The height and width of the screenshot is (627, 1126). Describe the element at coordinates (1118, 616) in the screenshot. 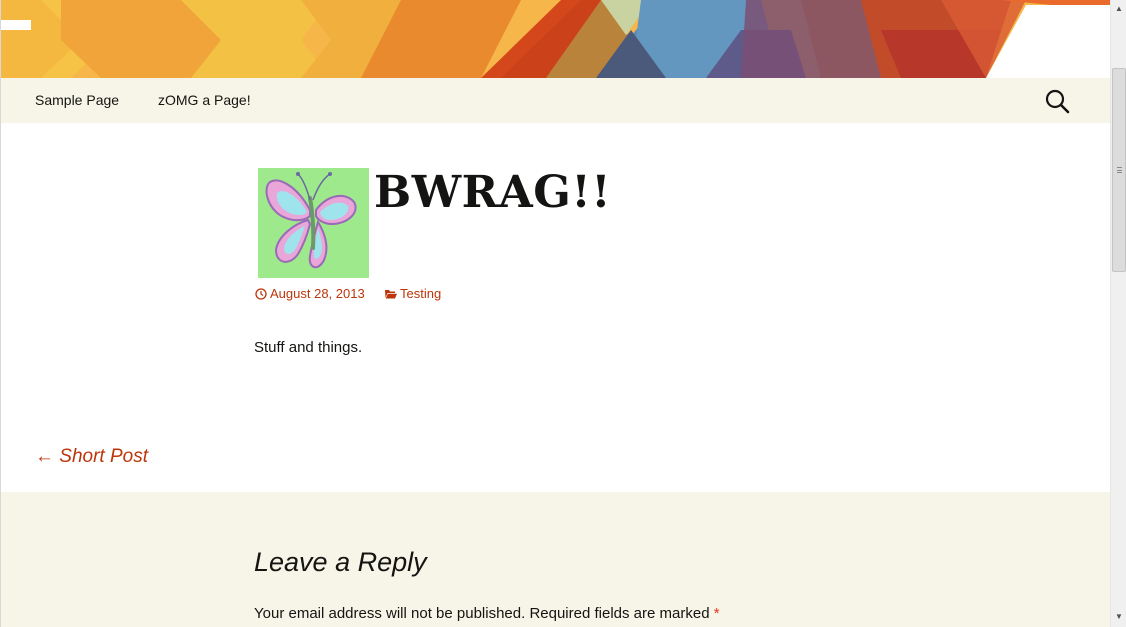

I see `scroll-down-arrow-icon: ▼` at that location.